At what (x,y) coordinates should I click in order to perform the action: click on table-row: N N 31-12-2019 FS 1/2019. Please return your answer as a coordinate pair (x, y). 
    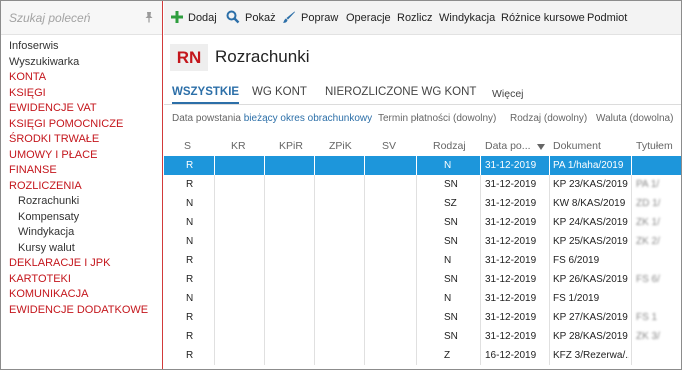
    Looking at the image, I should click on (422, 298).